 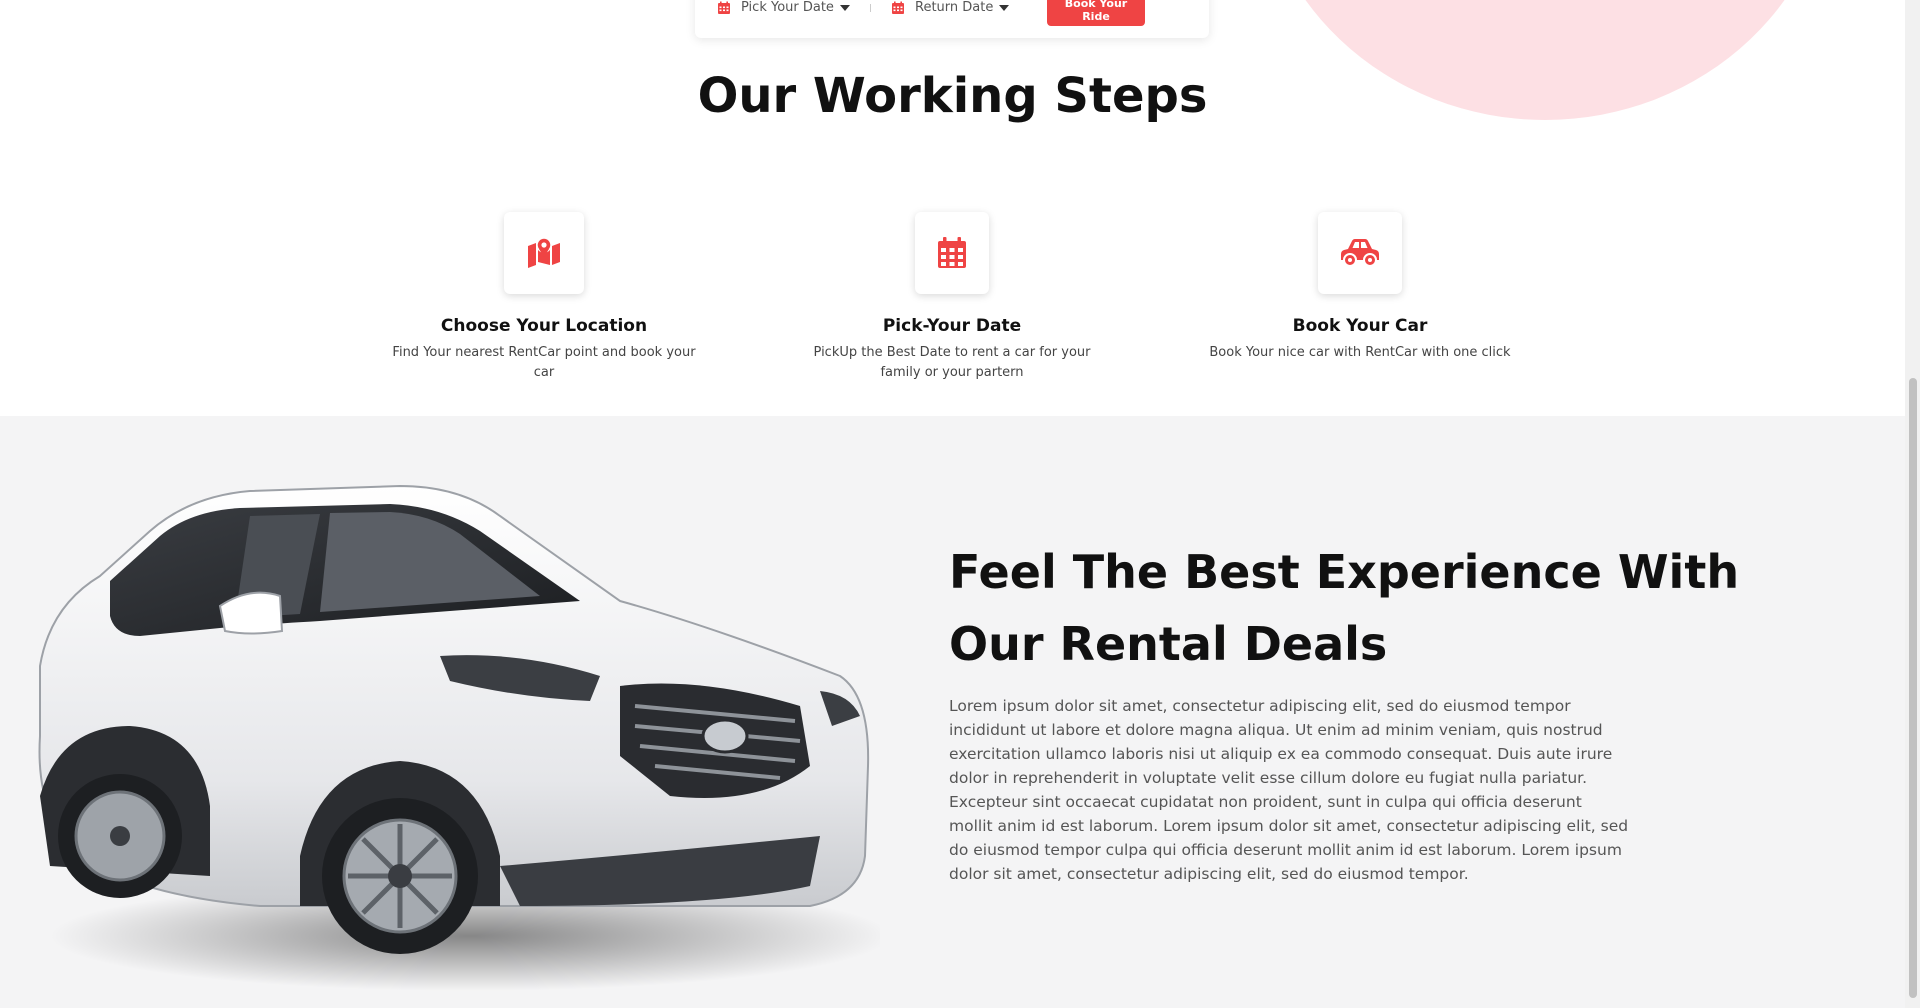 I want to click on step-heading: Pick-Your Date, so click(x=952, y=326).